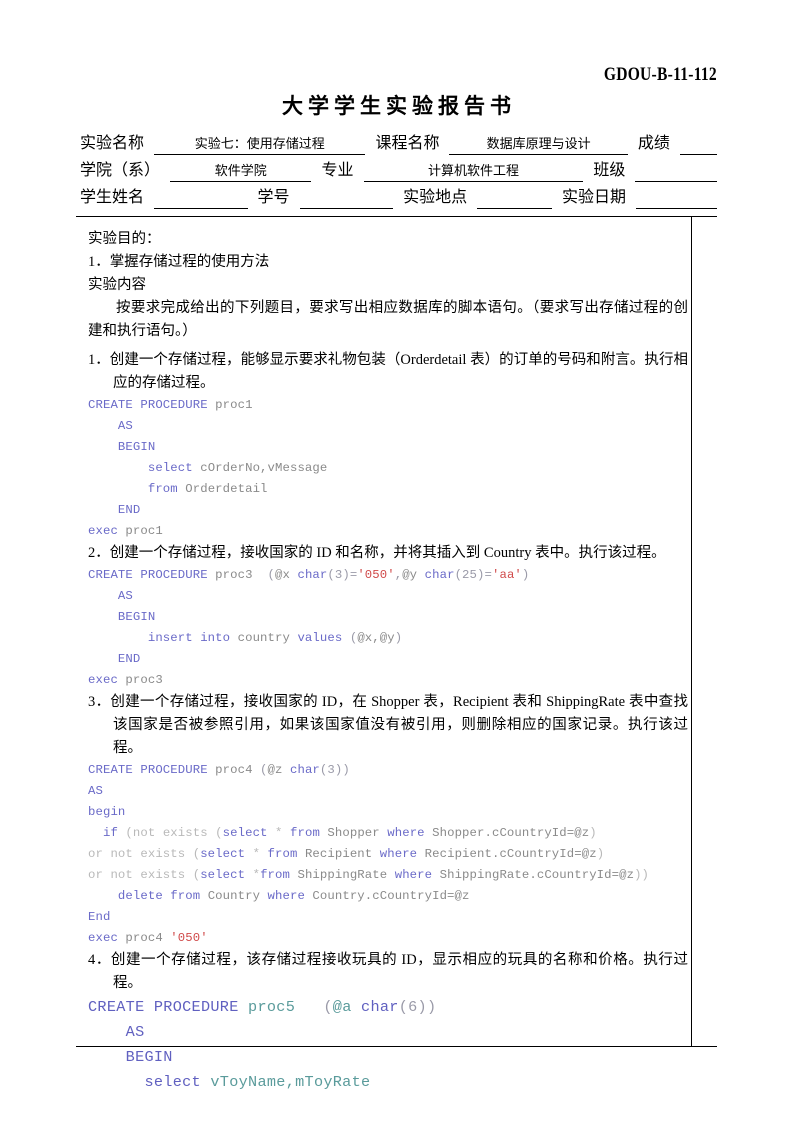 This screenshot has width=793, height=1122. What do you see at coordinates (120, 170) in the screenshot?
I see `field-label-college: 学院（系）` at bounding box center [120, 170].